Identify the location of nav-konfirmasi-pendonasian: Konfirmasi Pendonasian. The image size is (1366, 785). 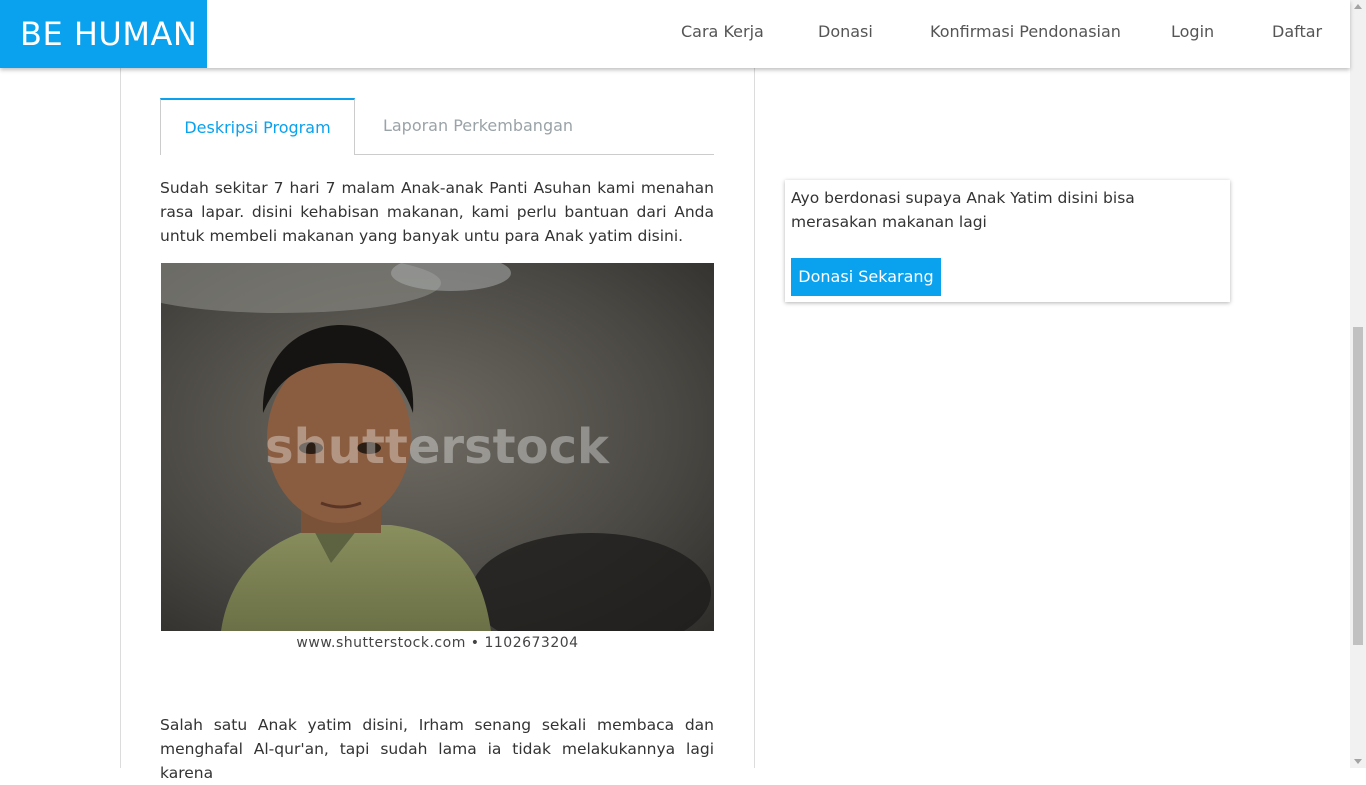
(1025, 32).